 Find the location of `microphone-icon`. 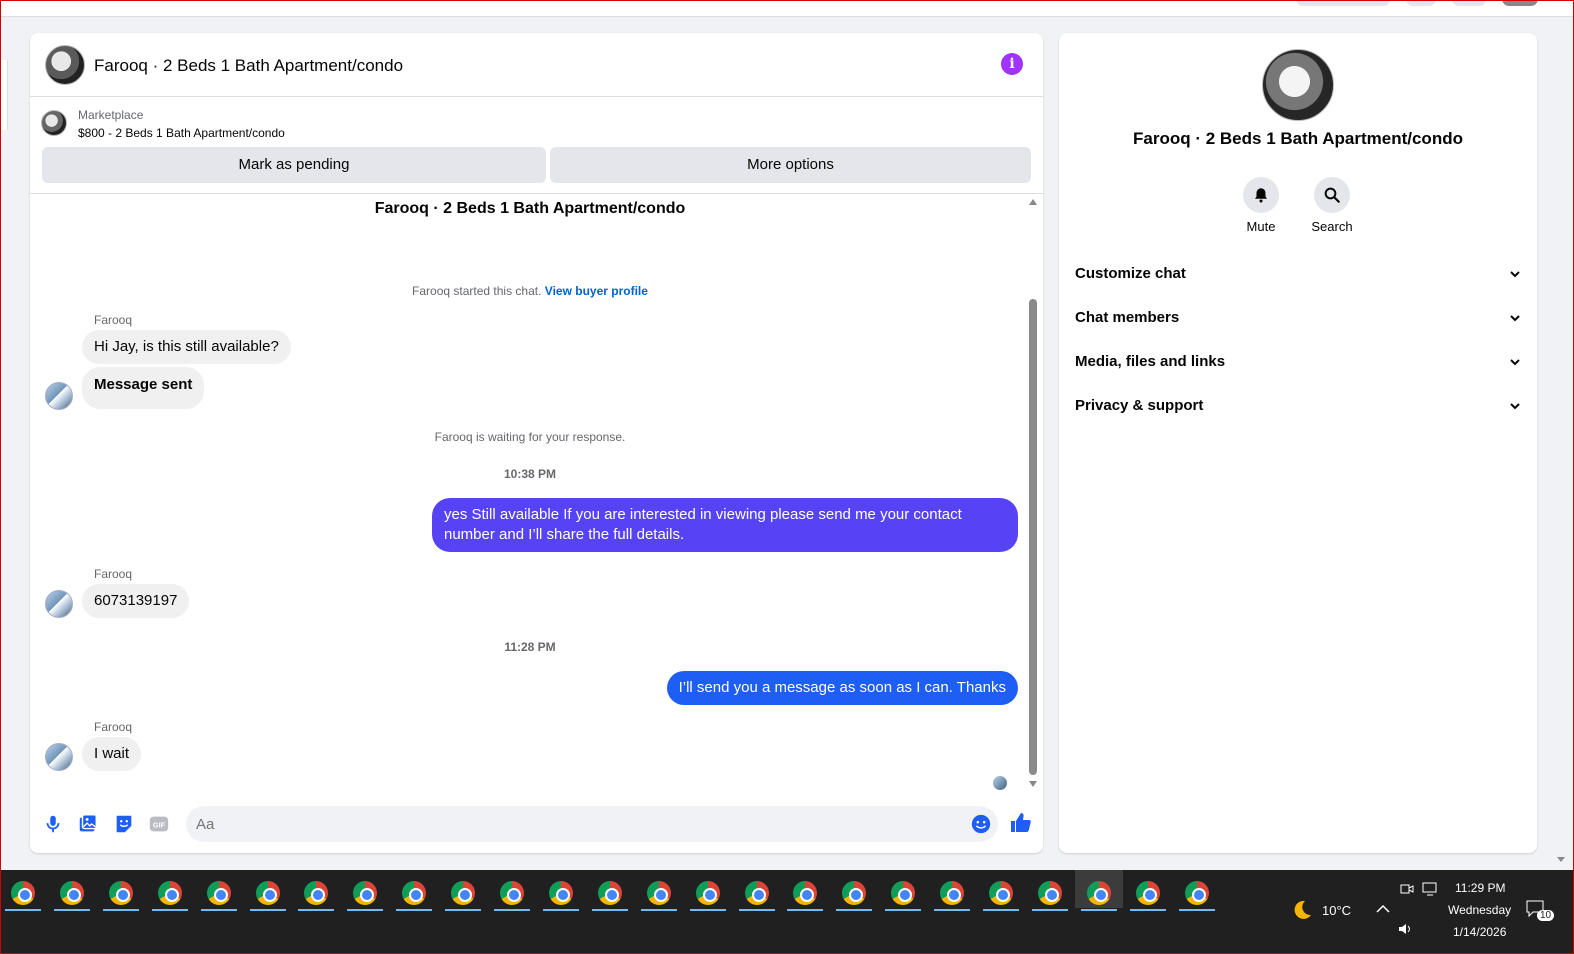

microphone-icon is located at coordinates (53, 824).